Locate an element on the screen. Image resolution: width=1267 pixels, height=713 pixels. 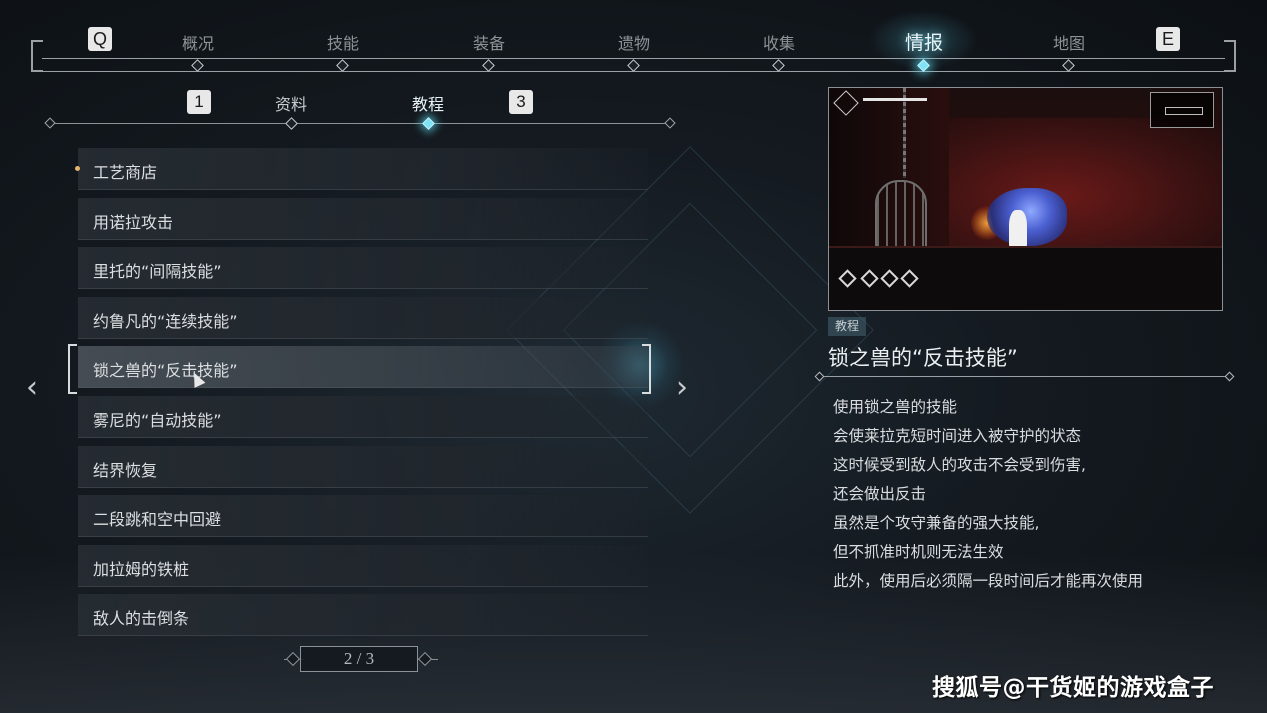
list-item: 里托的“间隔技能” is located at coordinates (363, 268).